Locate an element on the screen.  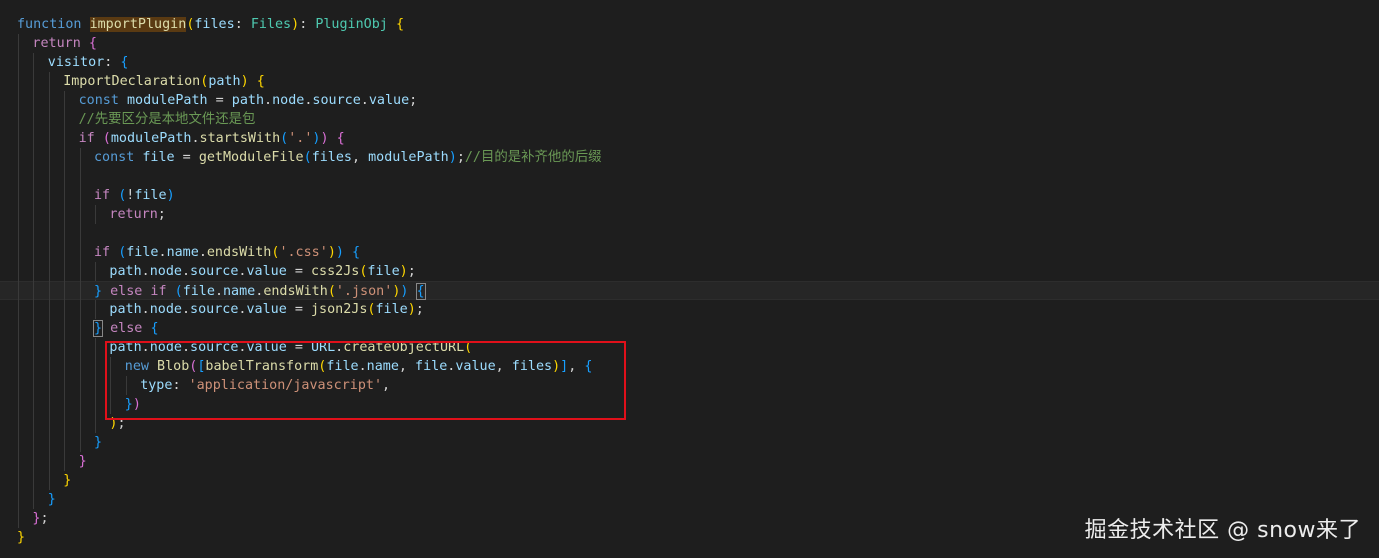
code-token: function is located at coordinates (53, 24).